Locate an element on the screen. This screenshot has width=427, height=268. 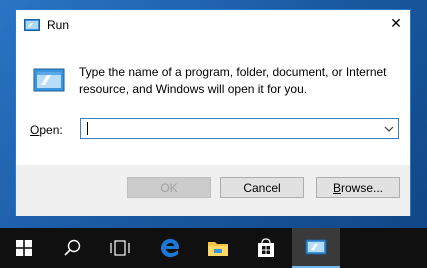
store-icon is located at coordinates (266, 247).